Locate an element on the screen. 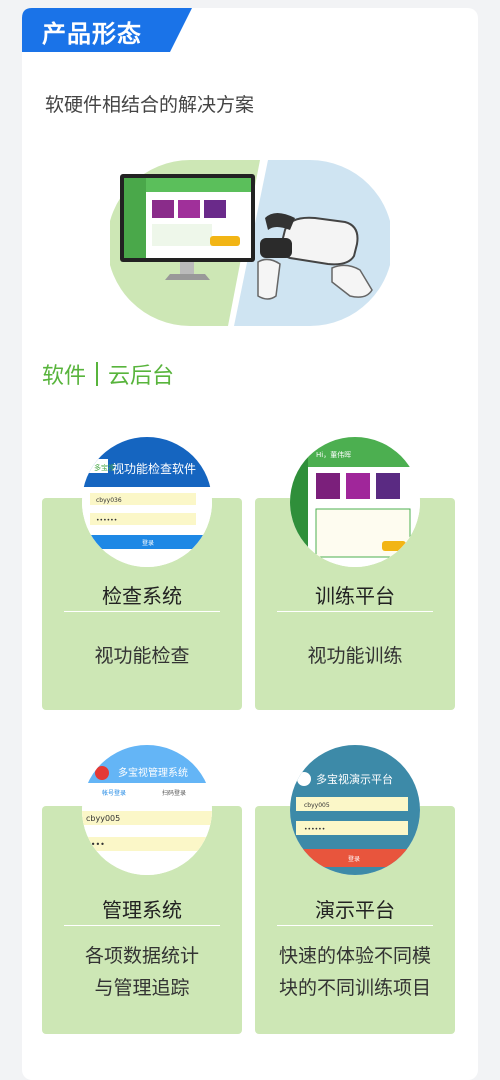 This screenshot has width=500, height=1080. software-label-right: 云后台 is located at coordinates (141, 376).